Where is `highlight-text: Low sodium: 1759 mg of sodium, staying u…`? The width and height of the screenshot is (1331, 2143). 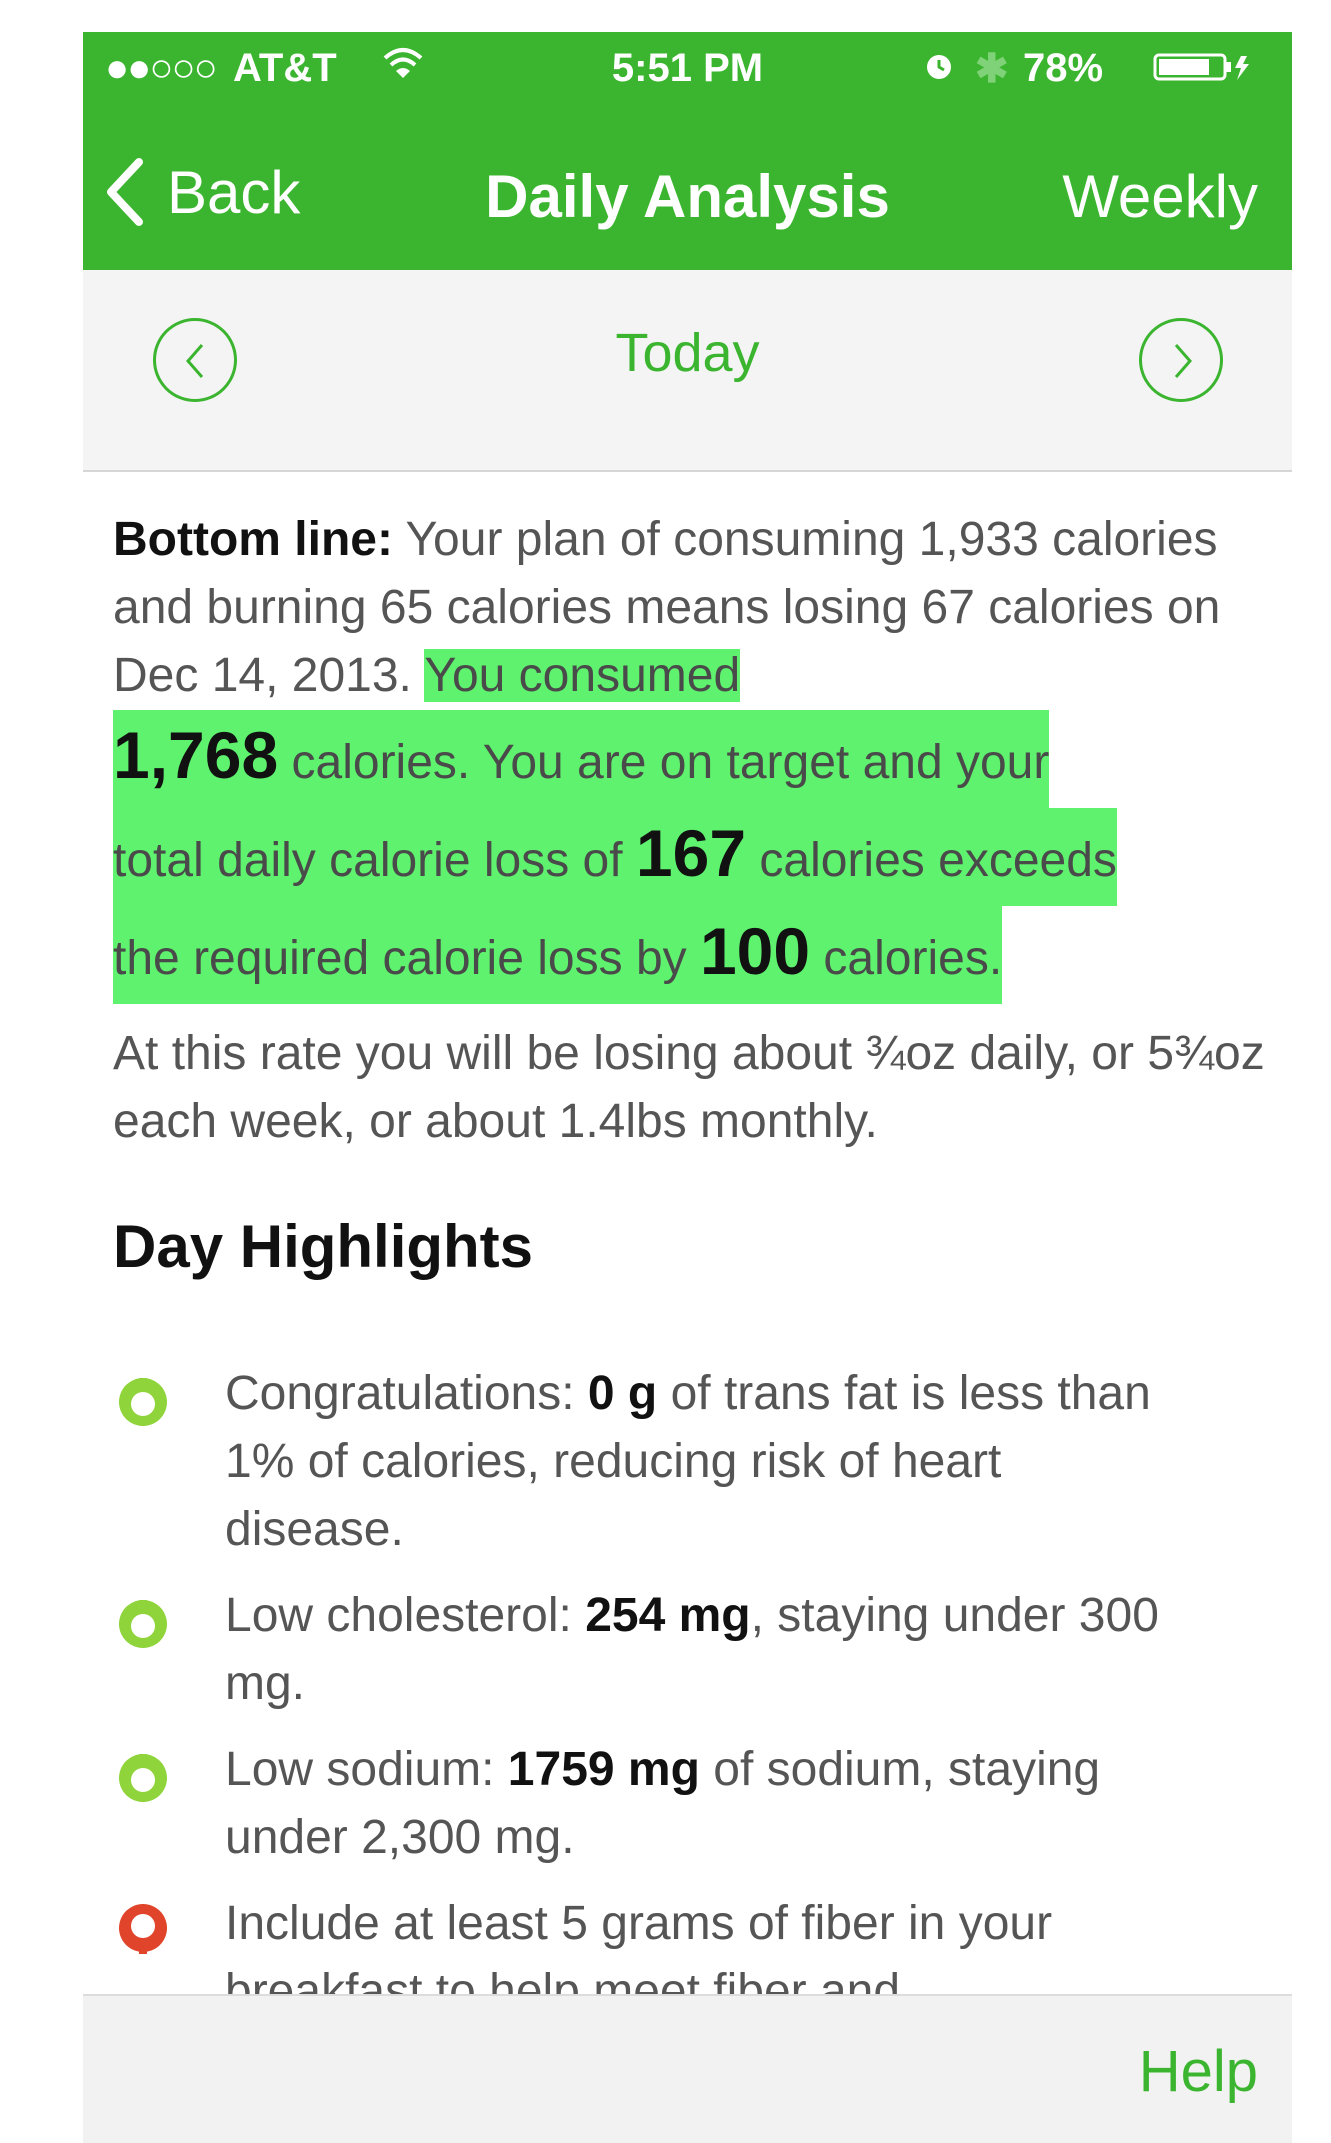
highlight-text: Low sodium: 1759 mg of sodium, staying u… is located at coordinates (705, 1804).